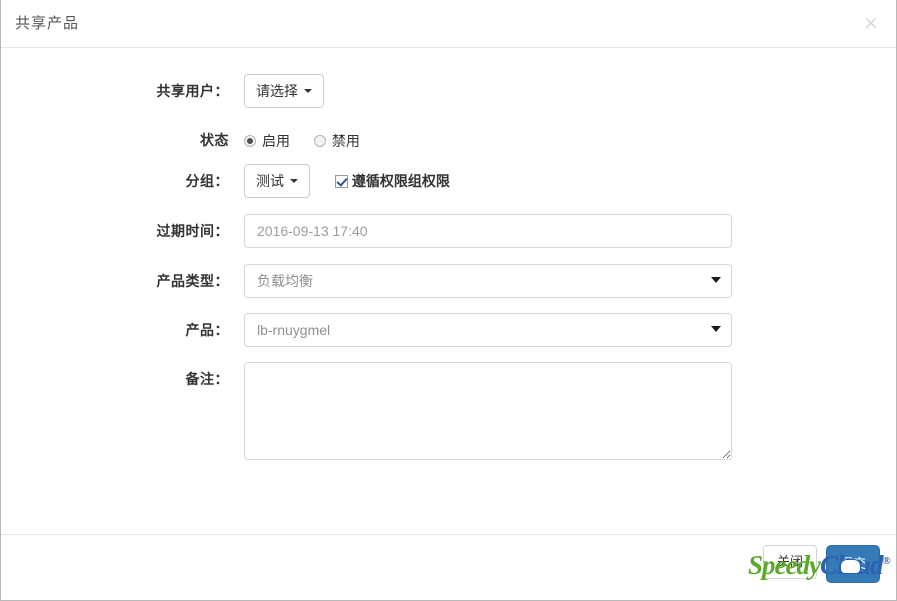 This screenshot has width=897, height=601. I want to click on follow-permission-group-label: 遵循权限组权限, so click(400, 181).